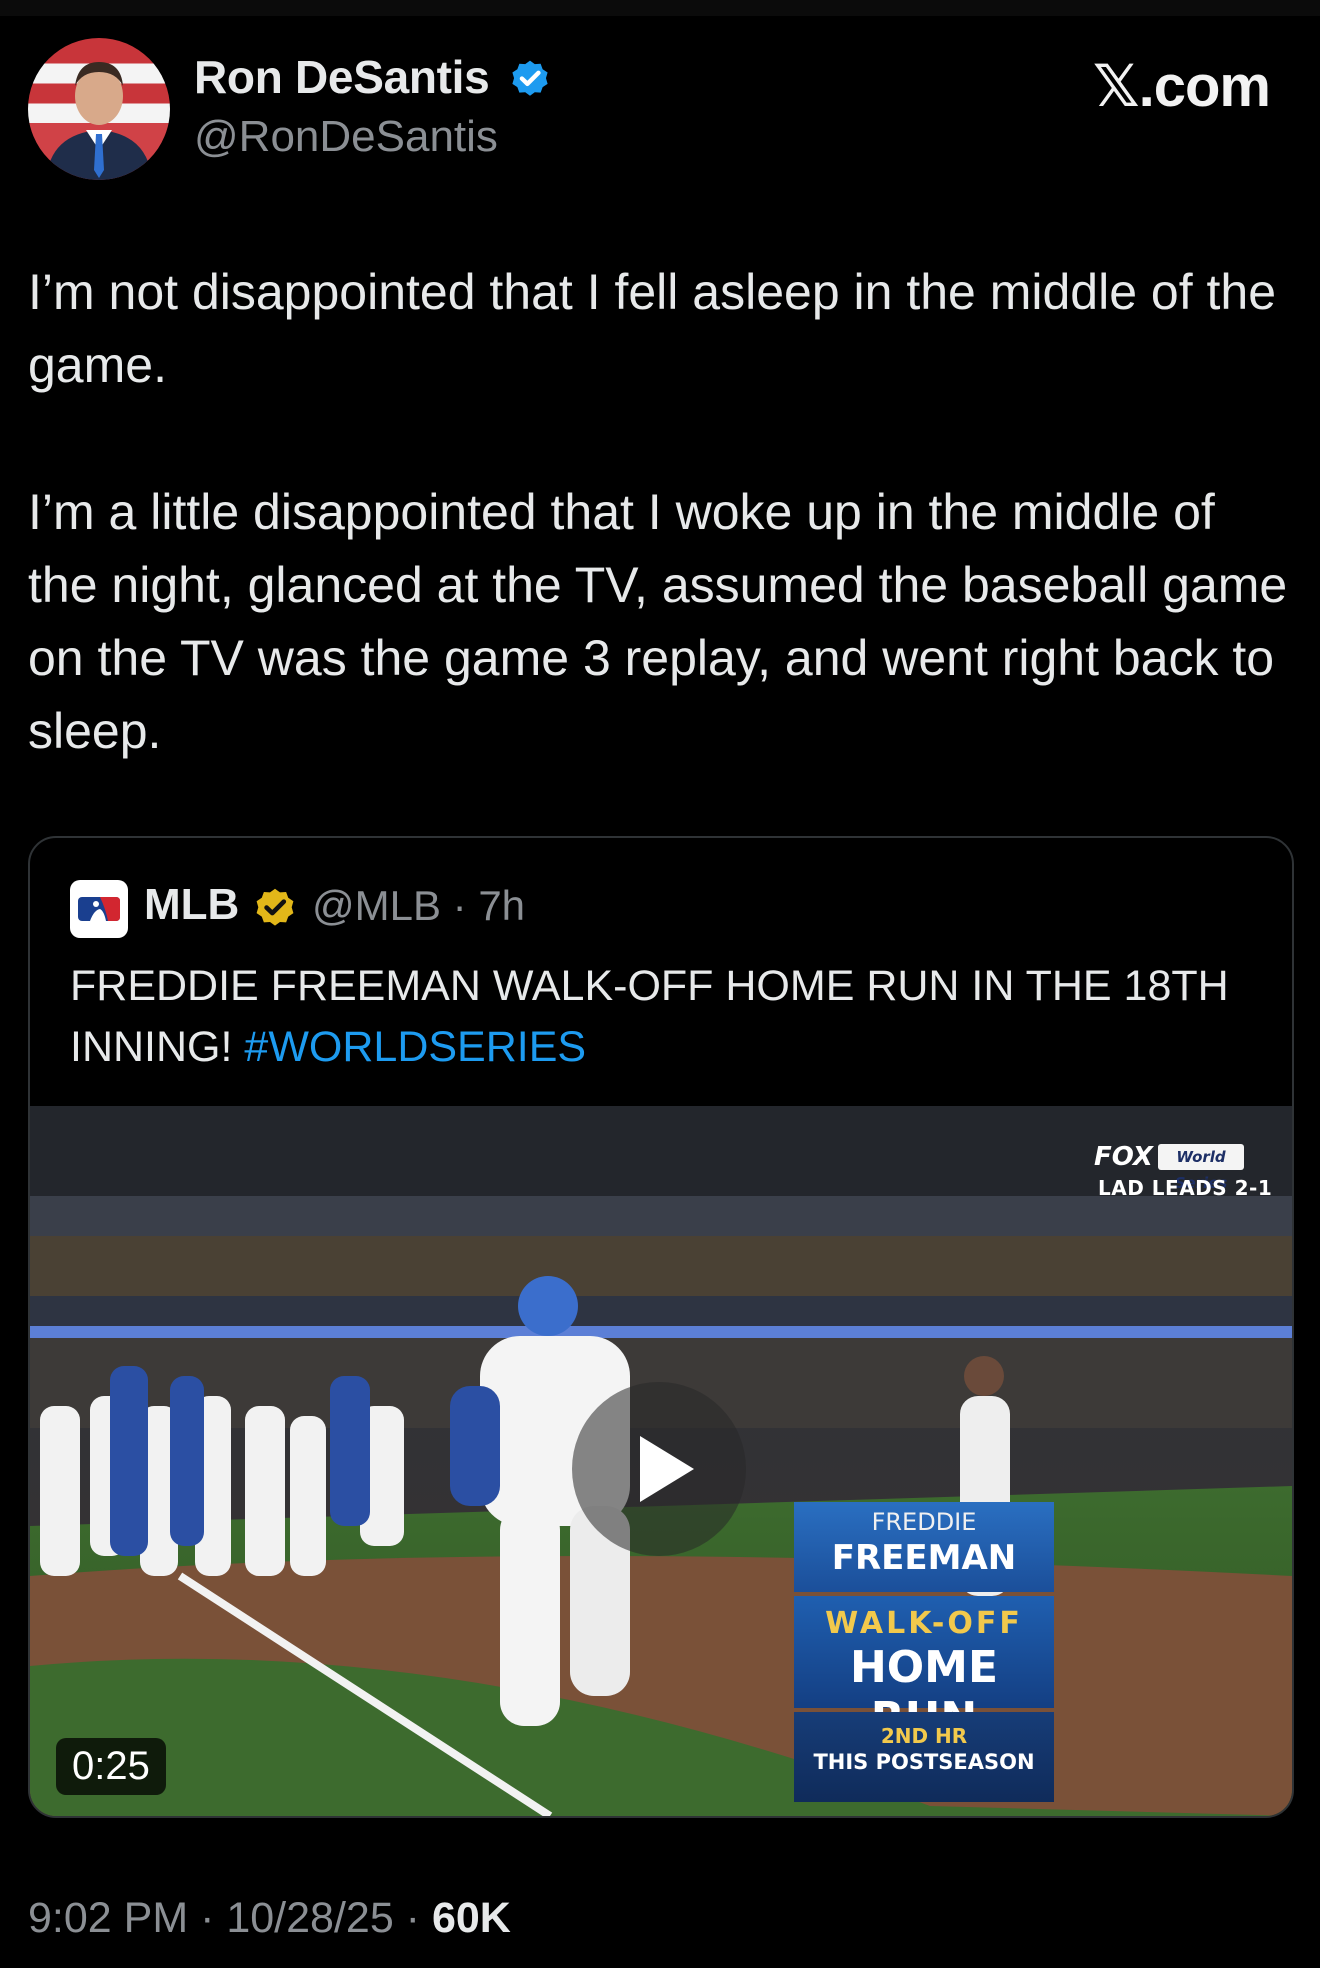  Describe the element at coordinates (660, 8) in the screenshot. I see `status-strip` at that location.